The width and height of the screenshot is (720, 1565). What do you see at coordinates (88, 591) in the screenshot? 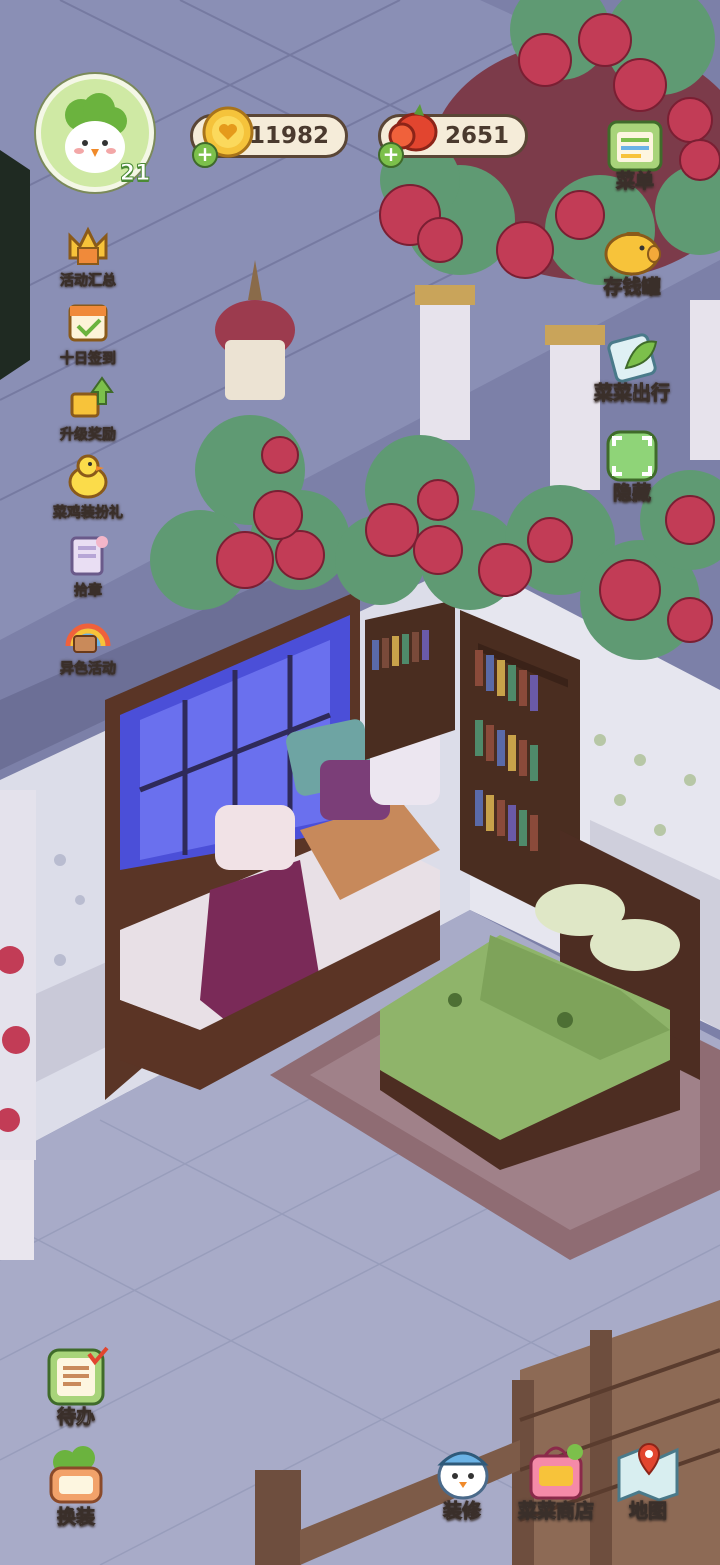
I see `chapter-label: 拾章` at bounding box center [88, 591].